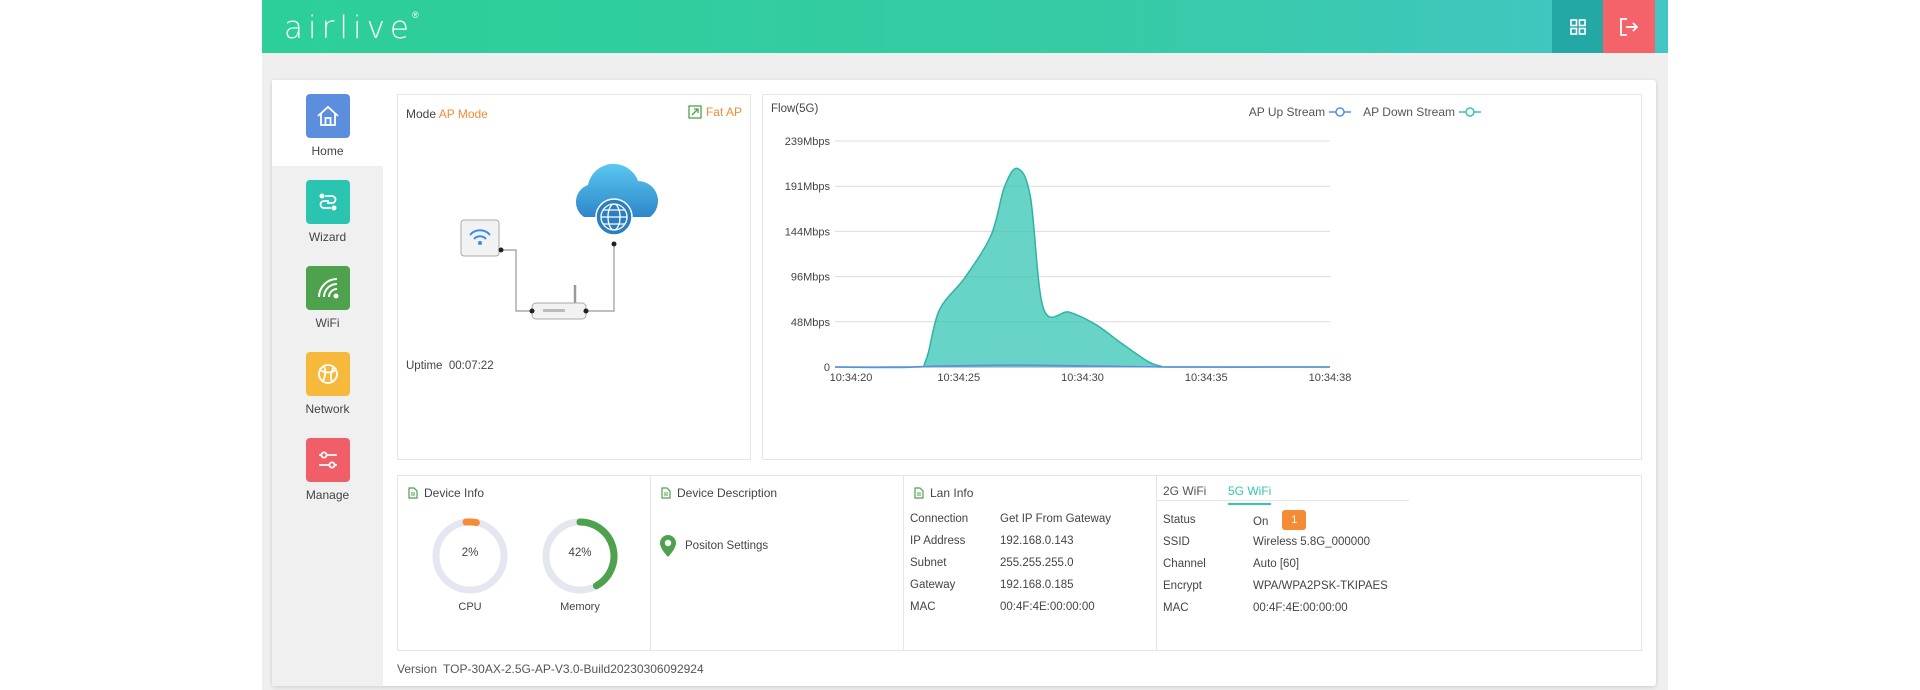 The width and height of the screenshot is (1920, 690). What do you see at coordinates (1179, 520) in the screenshot?
I see `wifi-key: Status` at bounding box center [1179, 520].